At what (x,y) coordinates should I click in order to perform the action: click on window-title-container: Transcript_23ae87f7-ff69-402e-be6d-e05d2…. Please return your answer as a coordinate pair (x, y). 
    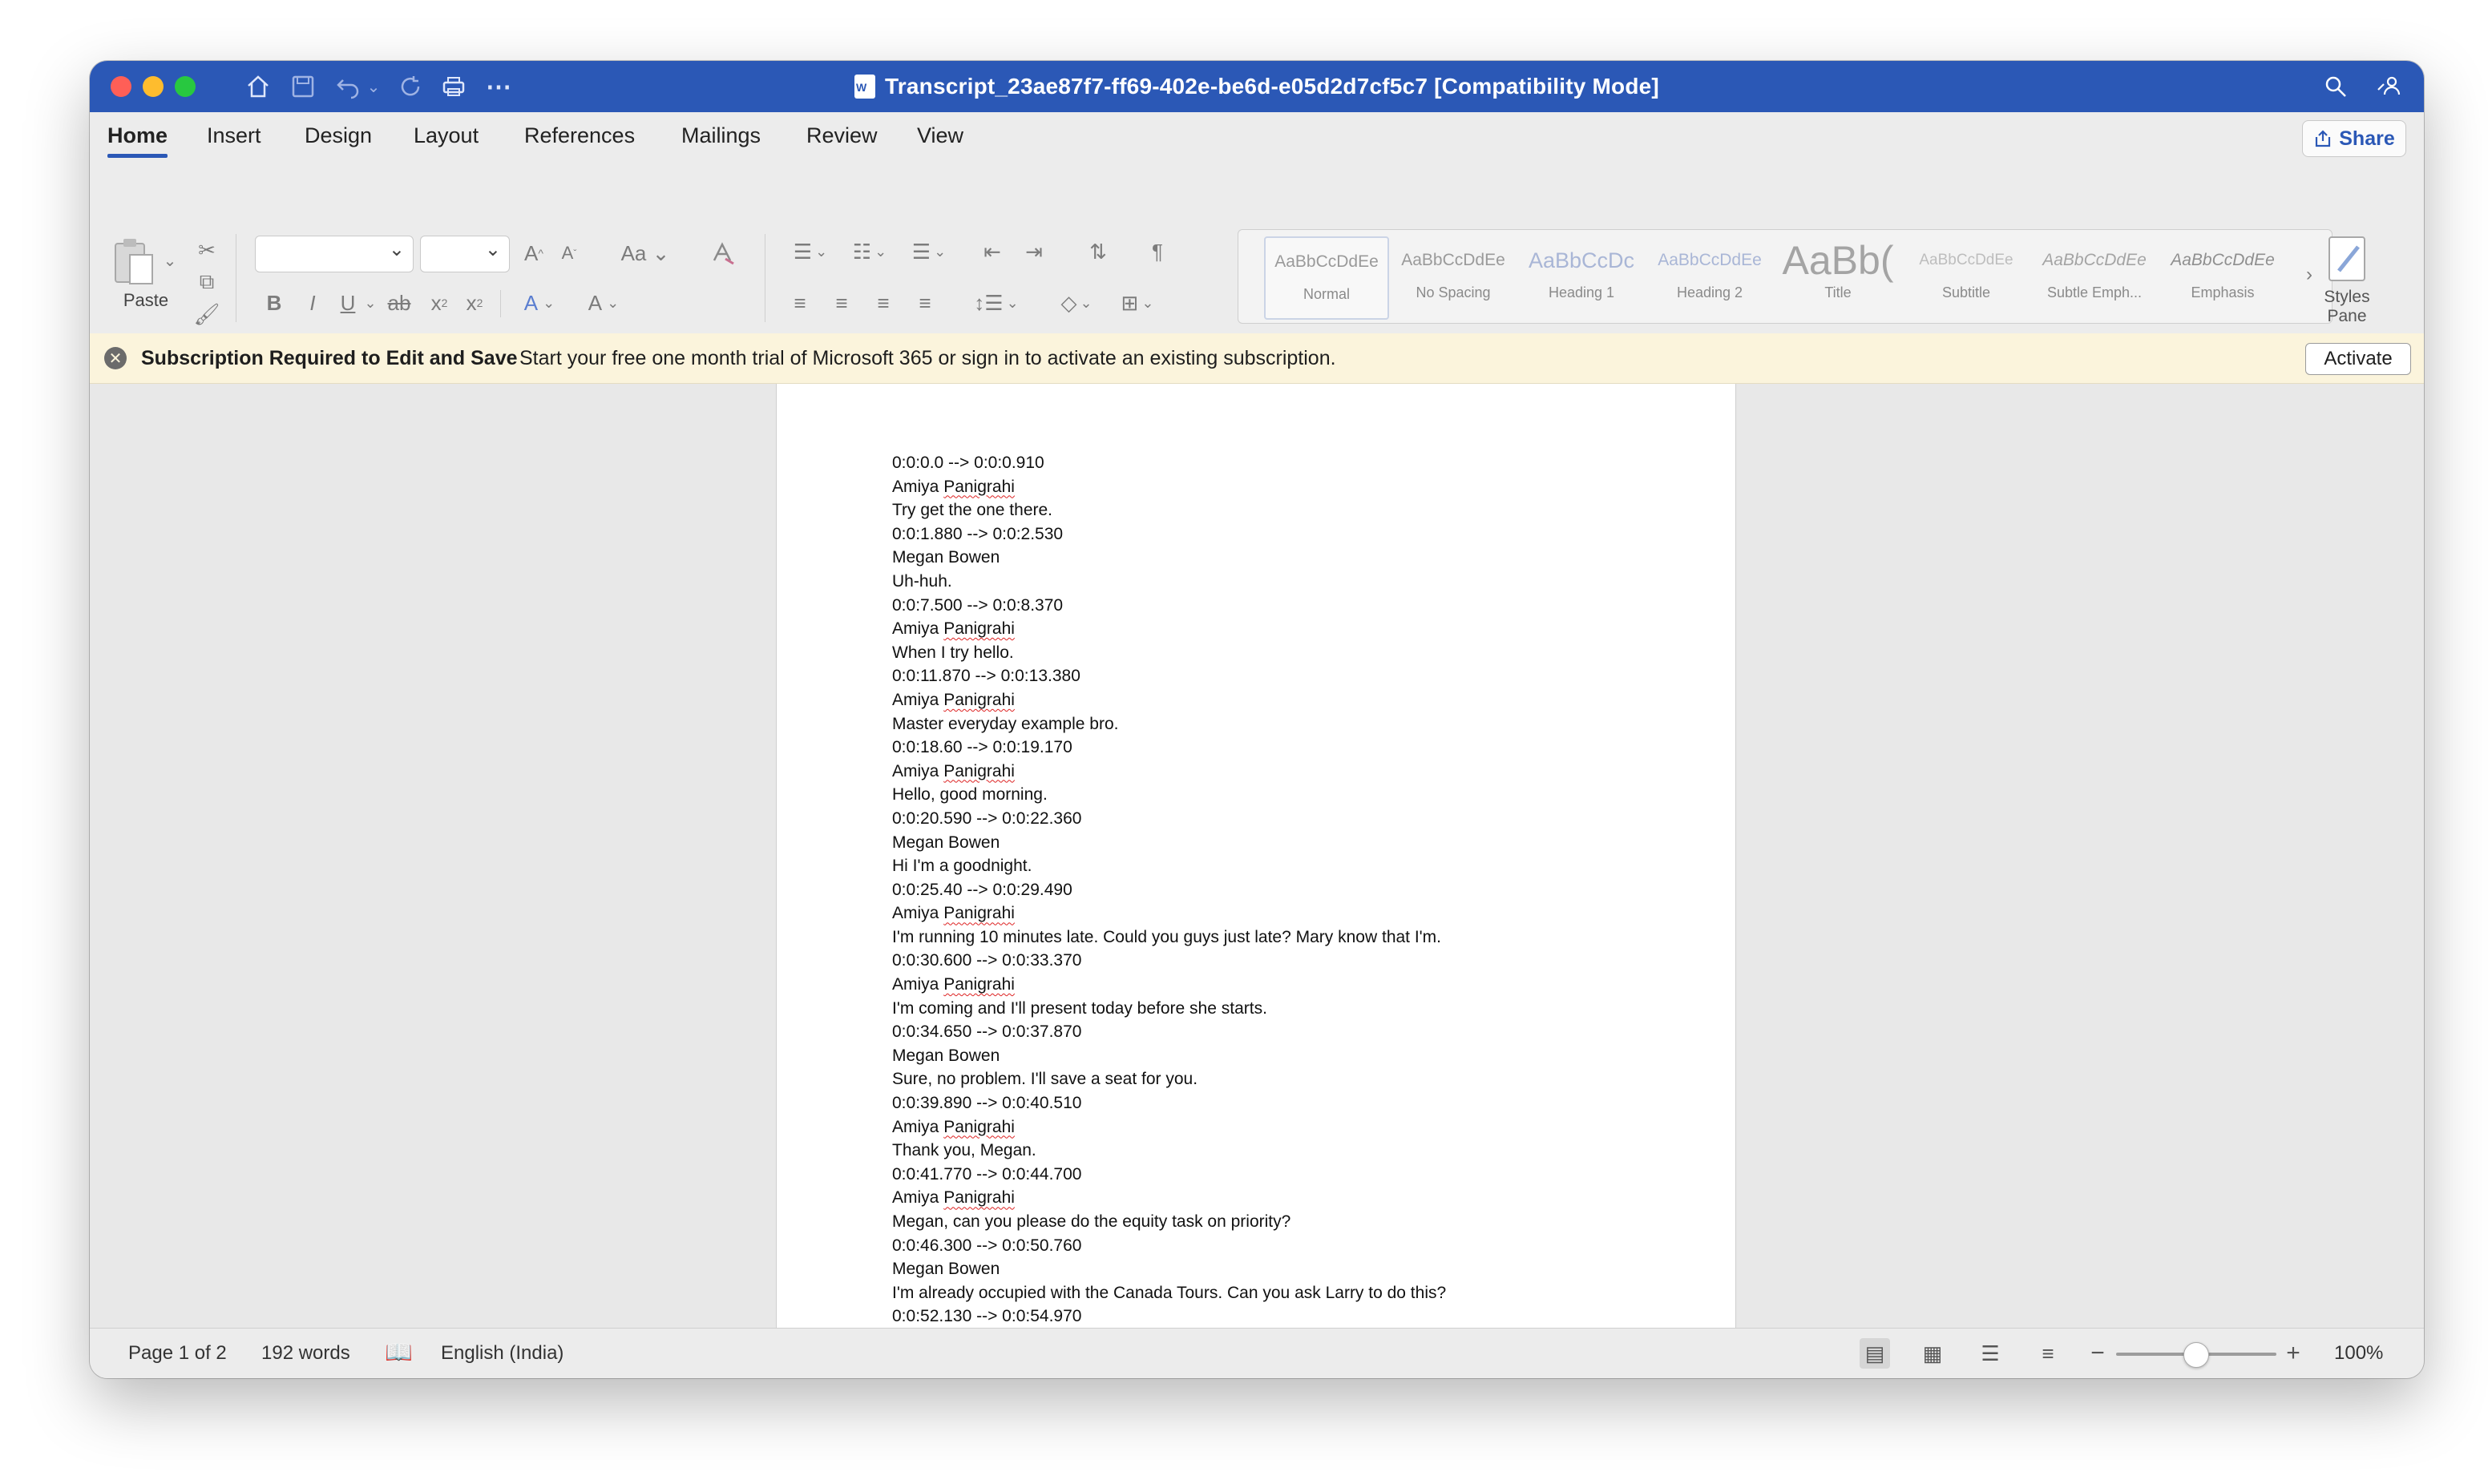
    Looking at the image, I should click on (1257, 87).